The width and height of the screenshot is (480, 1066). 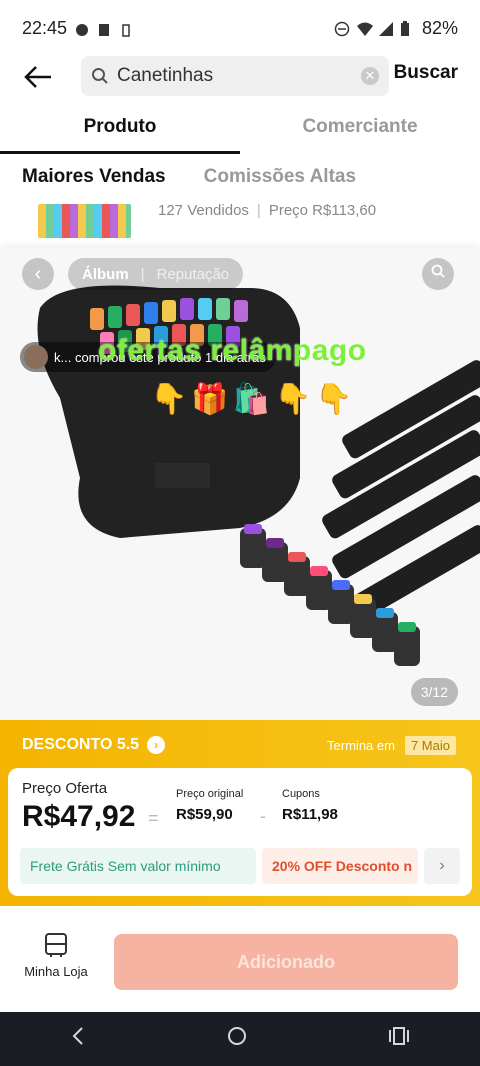 I want to click on original-price: R$59,90, so click(x=204, y=814).